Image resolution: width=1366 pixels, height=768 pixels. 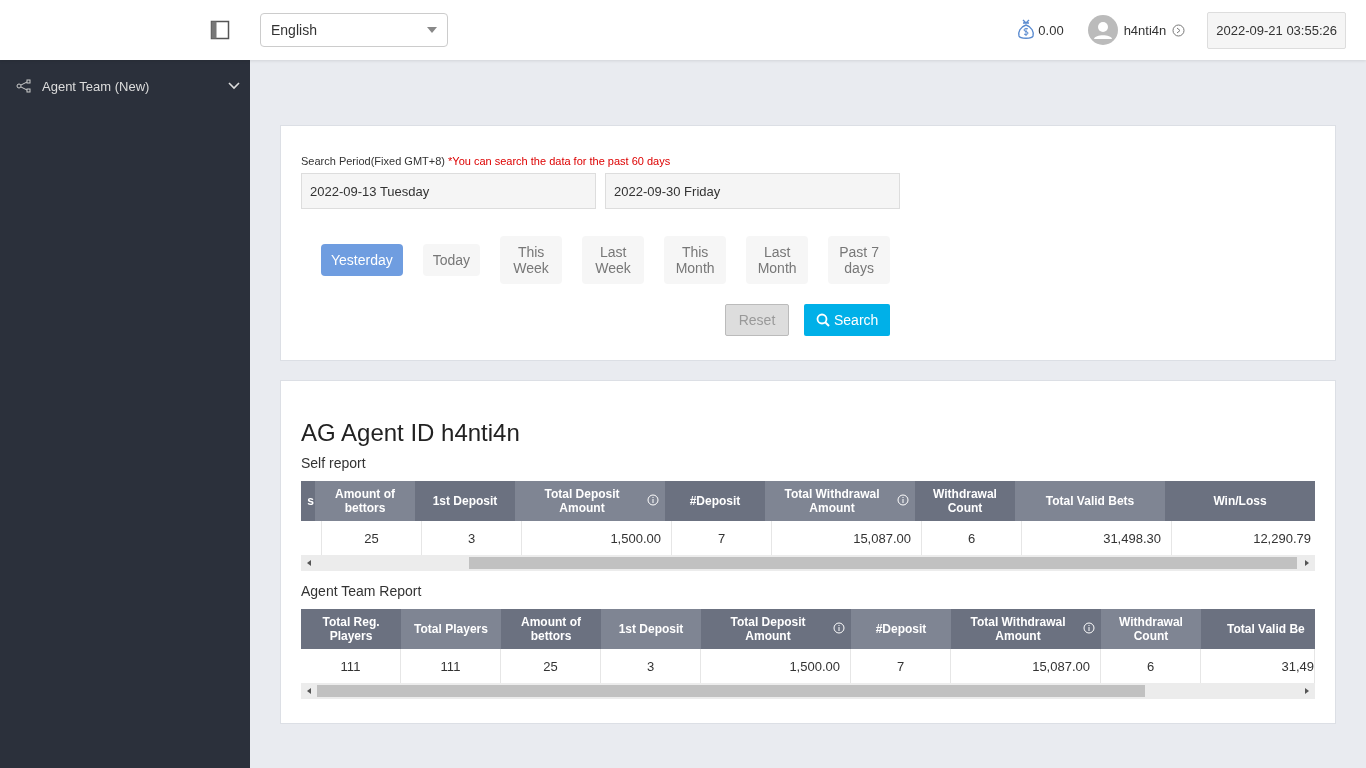 What do you see at coordinates (695, 260) in the screenshot?
I see `period-button: This Month` at bounding box center [695, 260].